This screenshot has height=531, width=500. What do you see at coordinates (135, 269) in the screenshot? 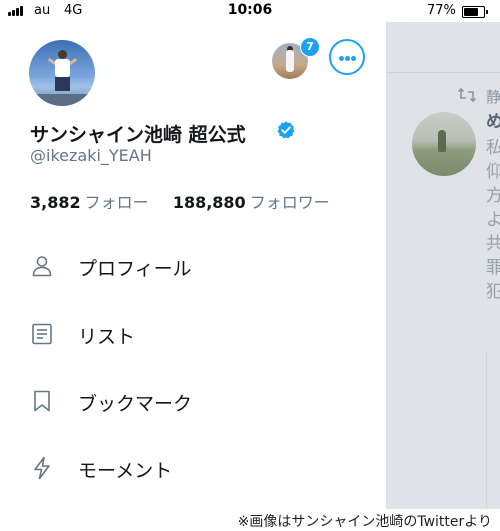
I see `menu-item-label: プロフィール` at bounding box center [135, 269].